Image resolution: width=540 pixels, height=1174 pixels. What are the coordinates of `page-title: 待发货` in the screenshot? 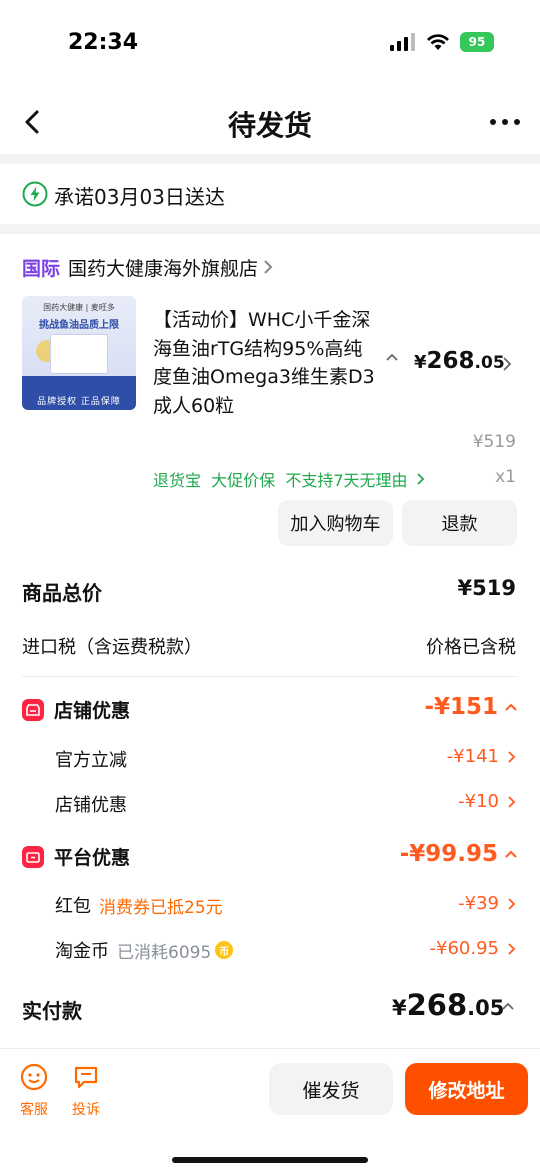 It's located at (269, 125).